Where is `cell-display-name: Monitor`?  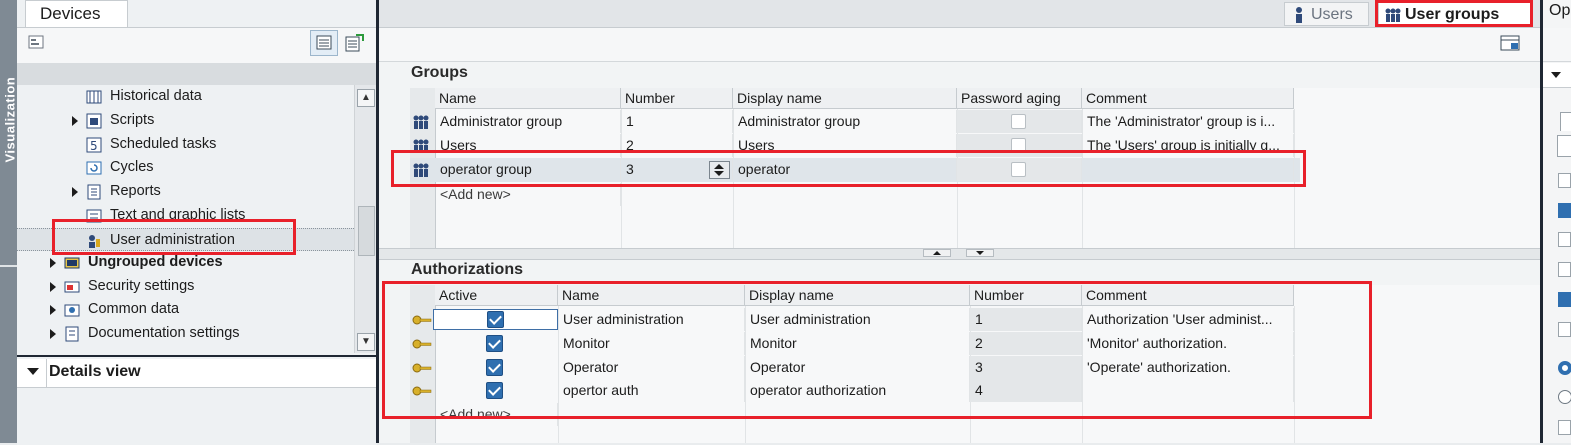
cell-display-name: Monitor is located at coordinates (857, 343).